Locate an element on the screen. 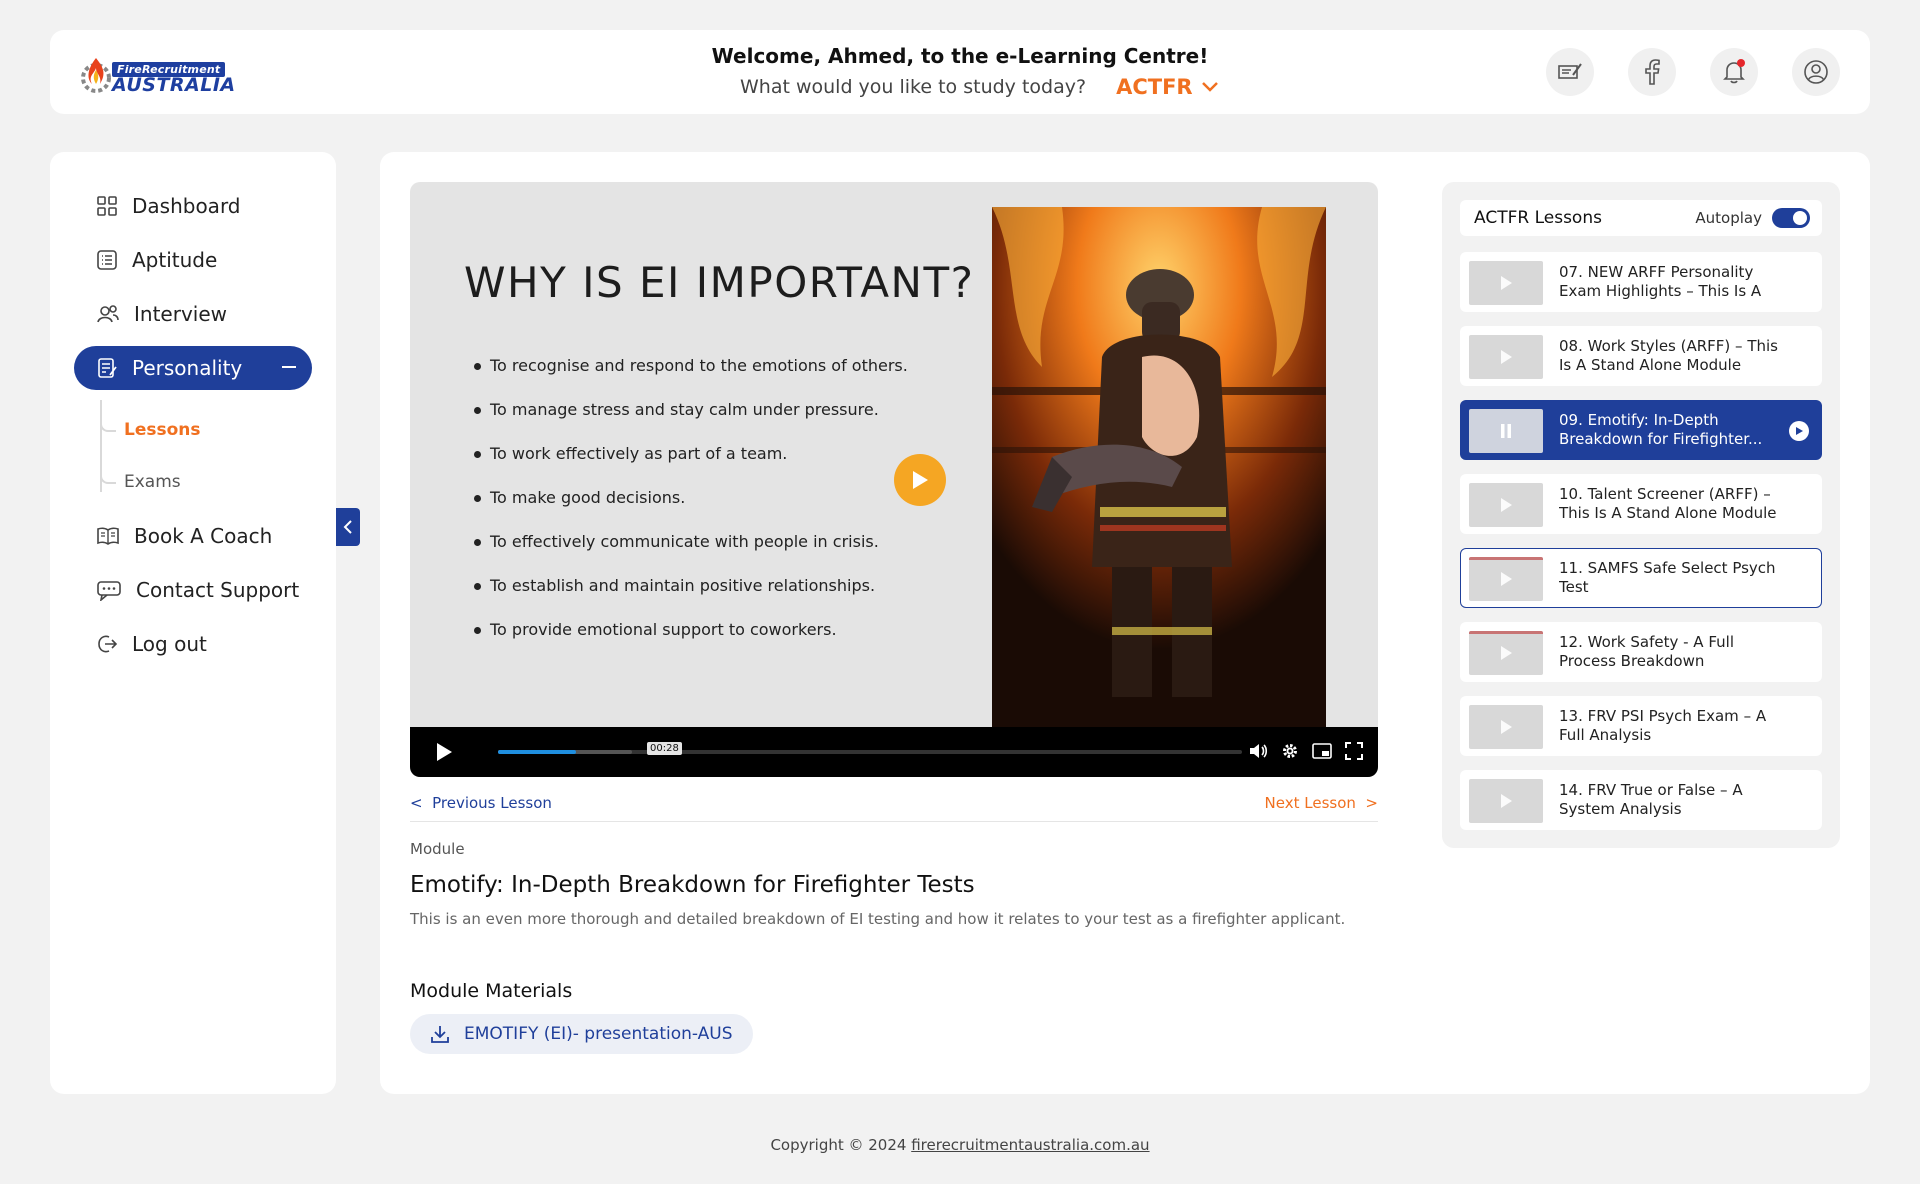  seek-bar: 00:28 is located at coordinates (870, 748).